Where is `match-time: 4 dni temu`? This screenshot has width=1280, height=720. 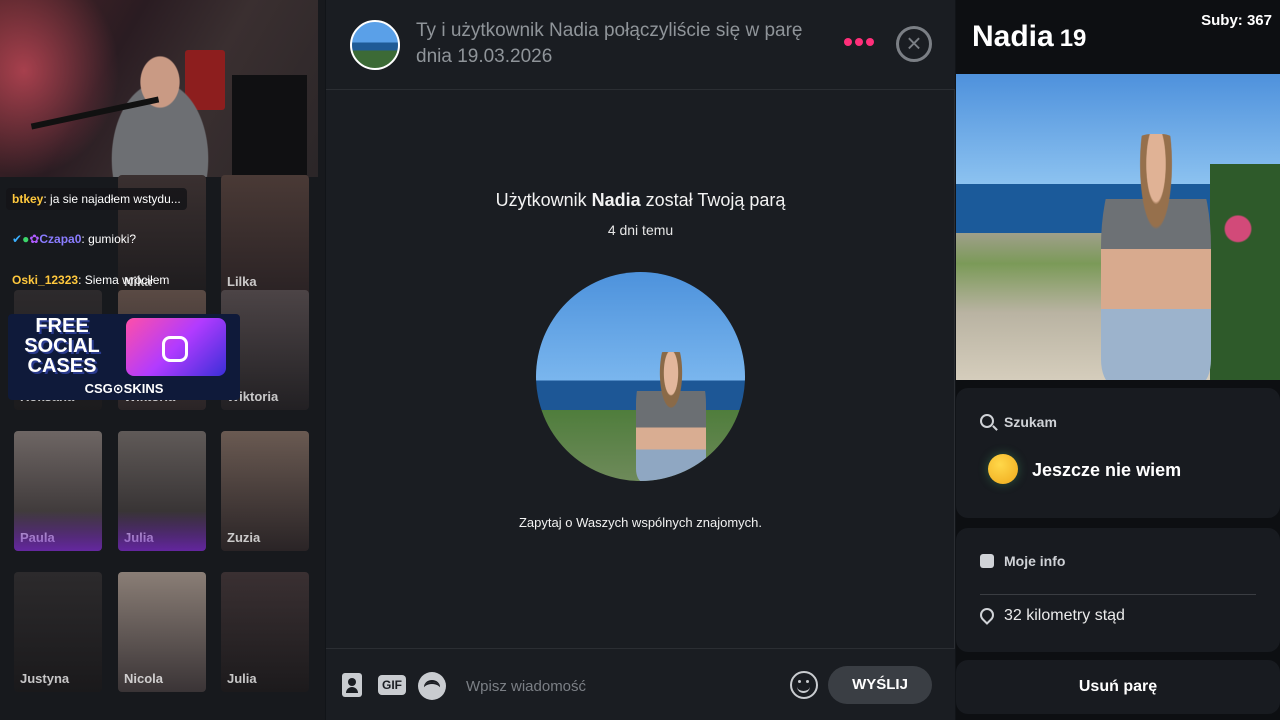
match-time: 4 dni temu is located at coordinates (640, 230).